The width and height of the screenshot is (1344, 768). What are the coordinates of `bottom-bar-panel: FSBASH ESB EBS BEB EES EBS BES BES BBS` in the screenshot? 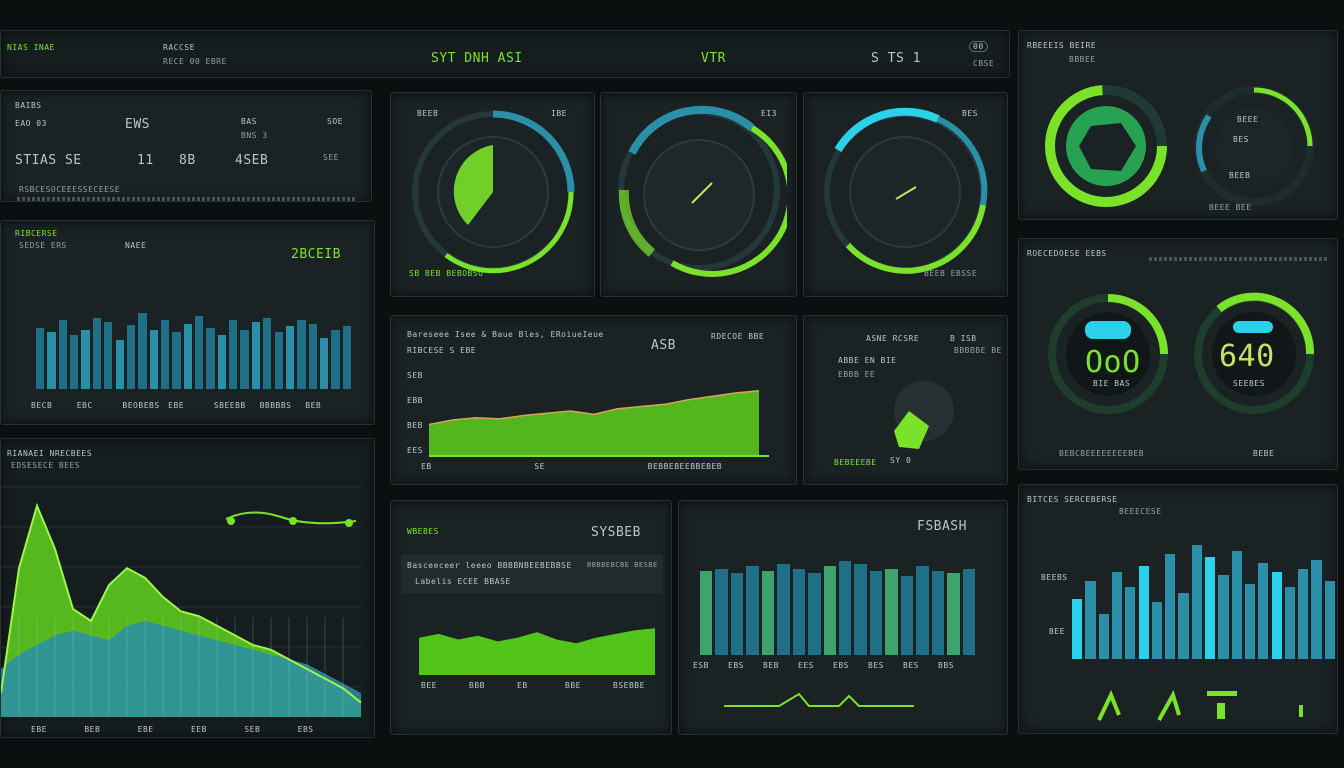 It's located at (843, 617).